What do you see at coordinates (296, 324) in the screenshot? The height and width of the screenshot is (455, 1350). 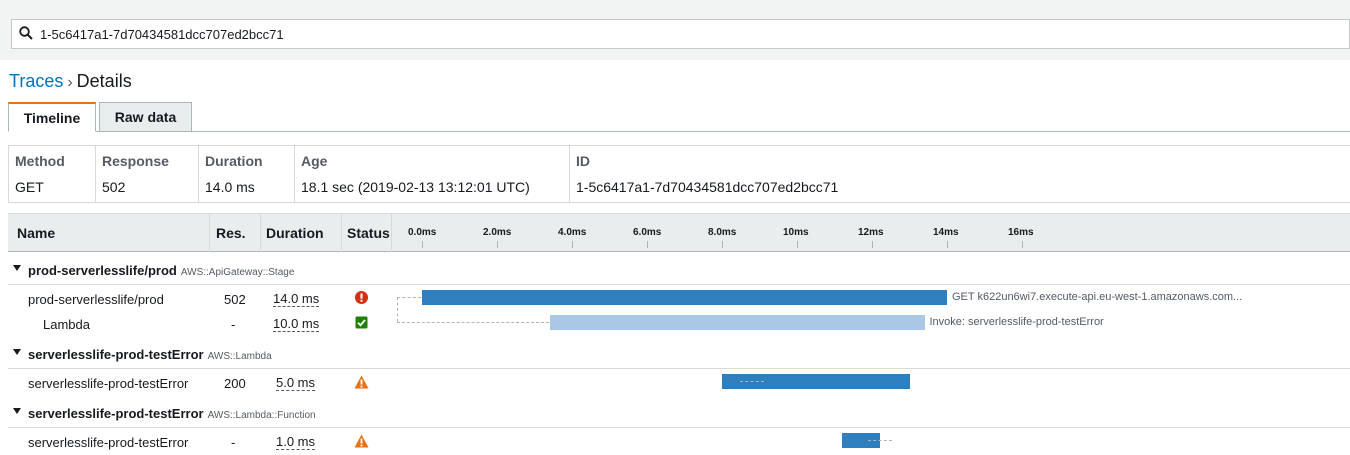 I see `segment-duration: 10.0 ms` at bounding box center [296, 324].